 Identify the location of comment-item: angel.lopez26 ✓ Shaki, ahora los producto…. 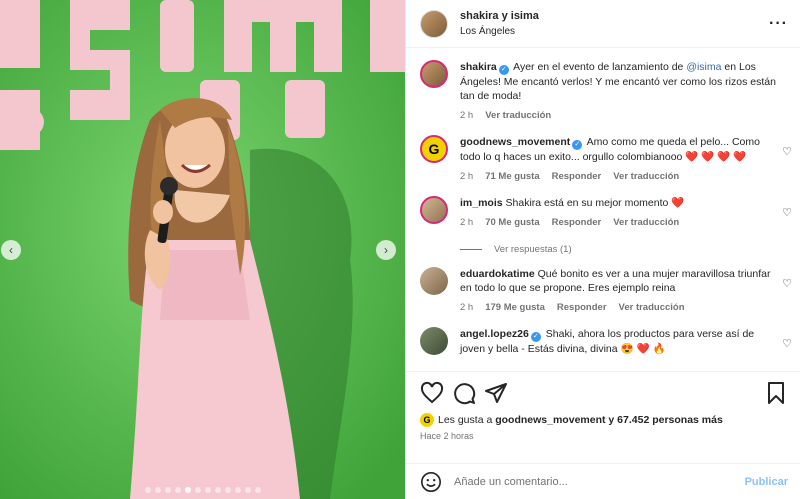
(610, 335).